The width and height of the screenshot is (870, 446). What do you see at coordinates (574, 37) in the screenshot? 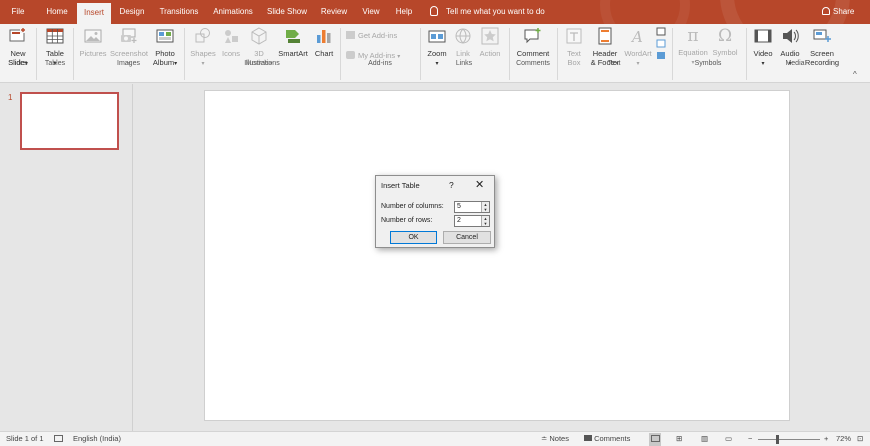
I see `text-box-icon` at bounding box center [574, 37].